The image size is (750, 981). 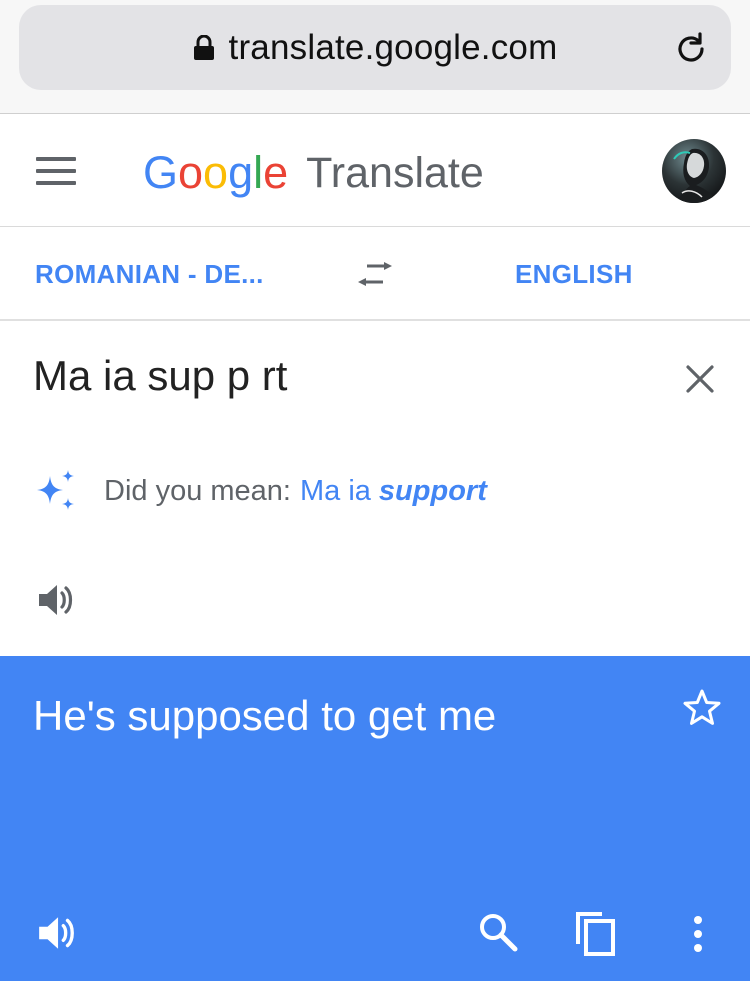 What do you see at coordinates (55, 490) in the screenshot?
I see `sparkle-icon` at bounding box center [55, 490].